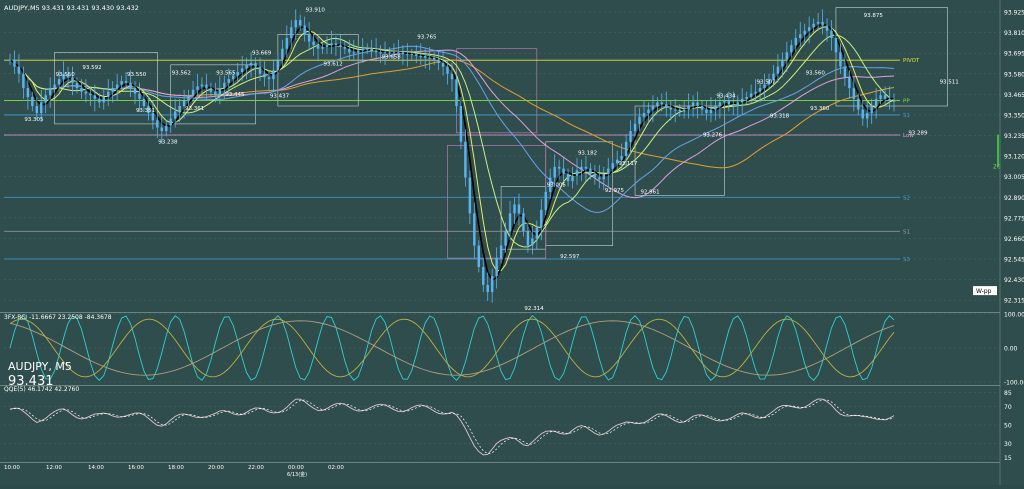 The image size is (1024, 489). I want to click on panel-divider, so click(500, 462).